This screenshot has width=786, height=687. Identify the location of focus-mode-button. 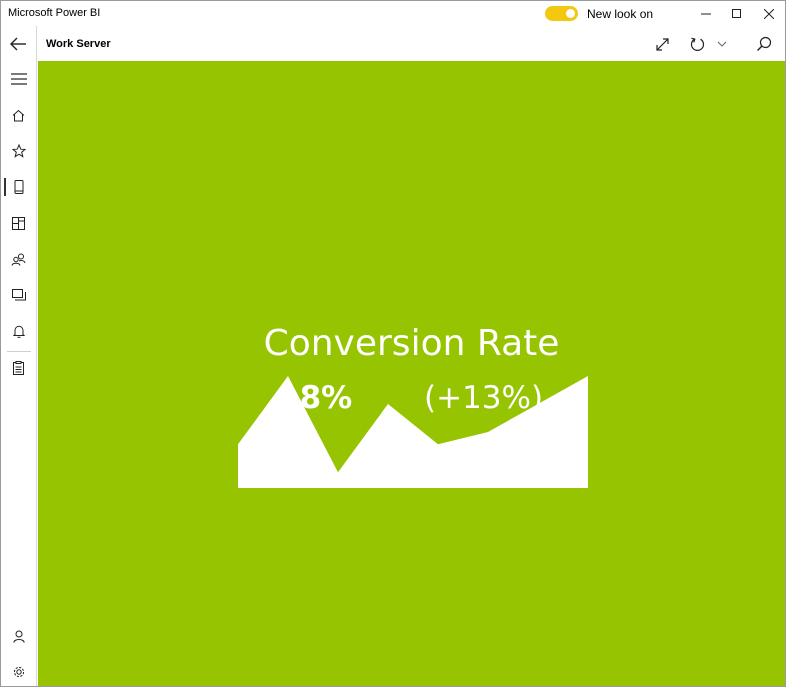
(662, 44).